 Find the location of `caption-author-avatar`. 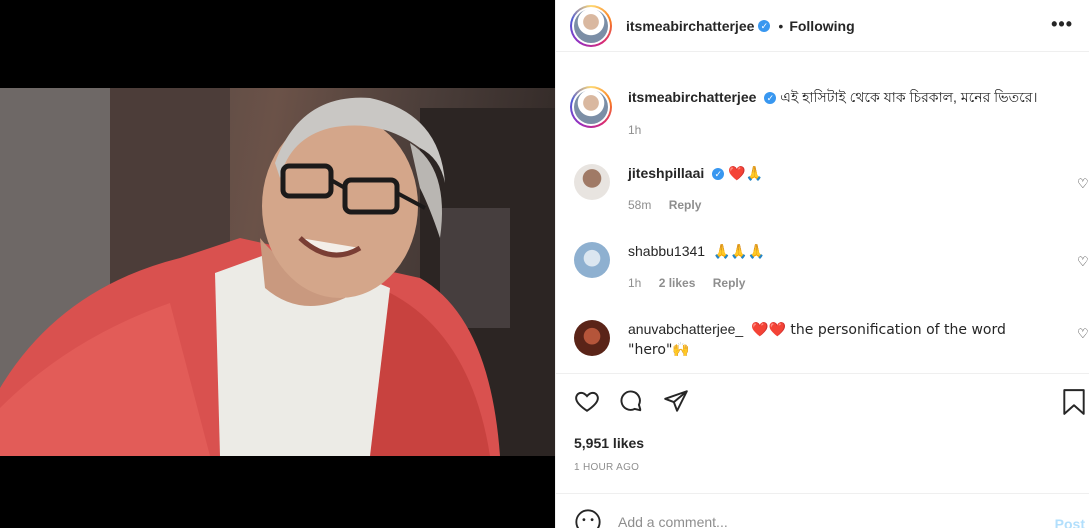

caption-author-avatar is located at coordinates (591, 107).